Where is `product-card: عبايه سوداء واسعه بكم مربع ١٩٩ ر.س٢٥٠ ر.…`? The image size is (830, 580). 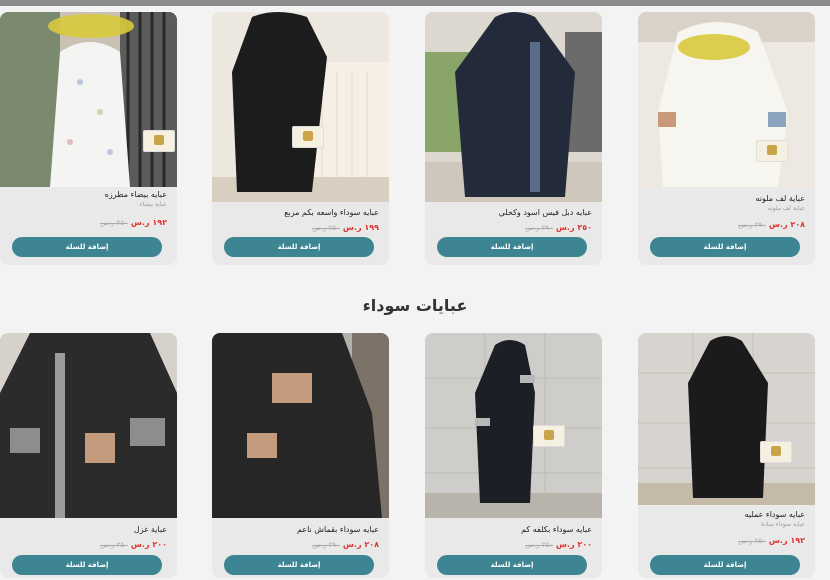
product-card: عبايه سوداء واسعه بكم مربع ١٩٩ ر.س٢٥٠ ر.… is located at coordinates (300, 138).